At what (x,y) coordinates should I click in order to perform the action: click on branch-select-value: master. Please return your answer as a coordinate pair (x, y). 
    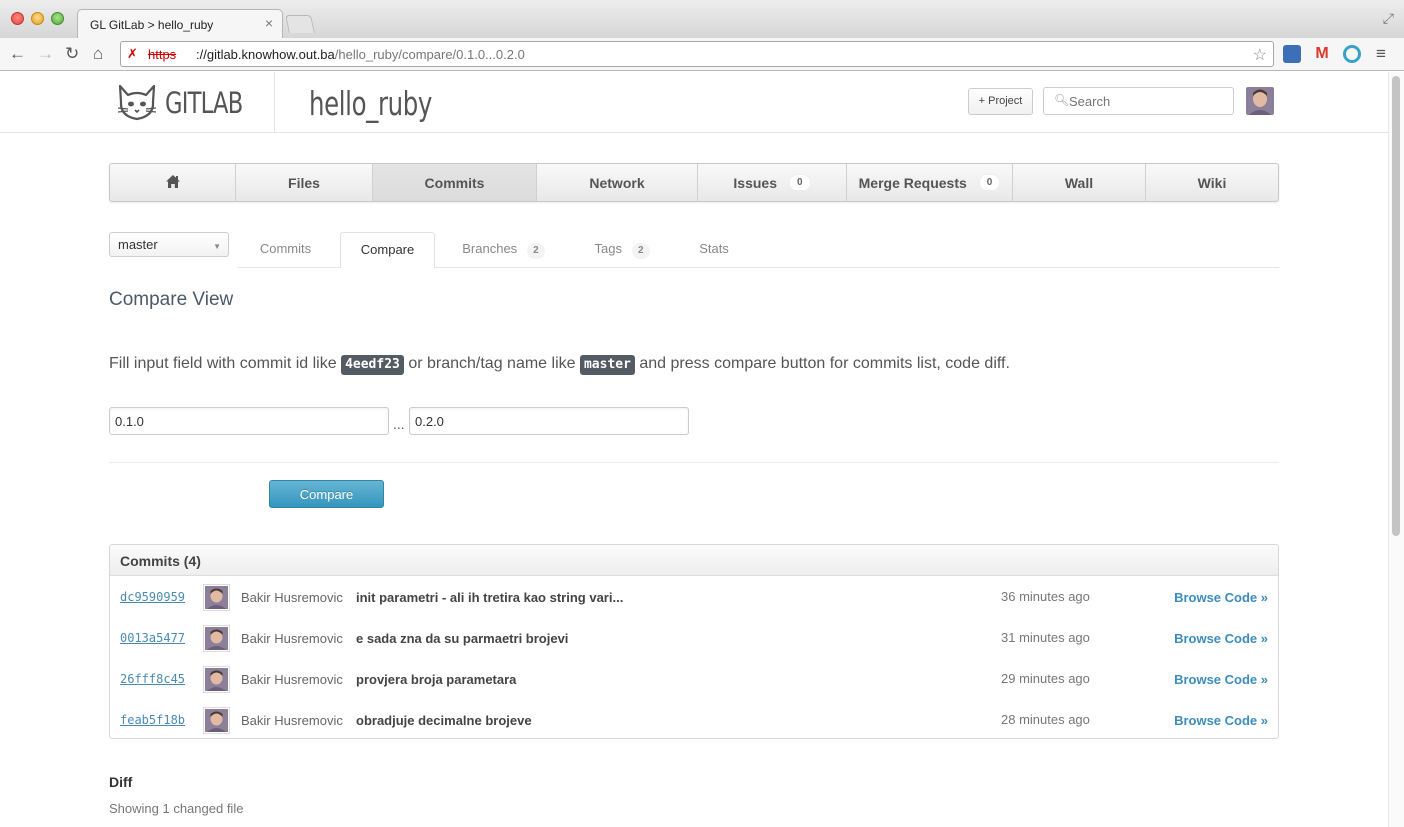
    Looking at the image, I should click on (138, 244).